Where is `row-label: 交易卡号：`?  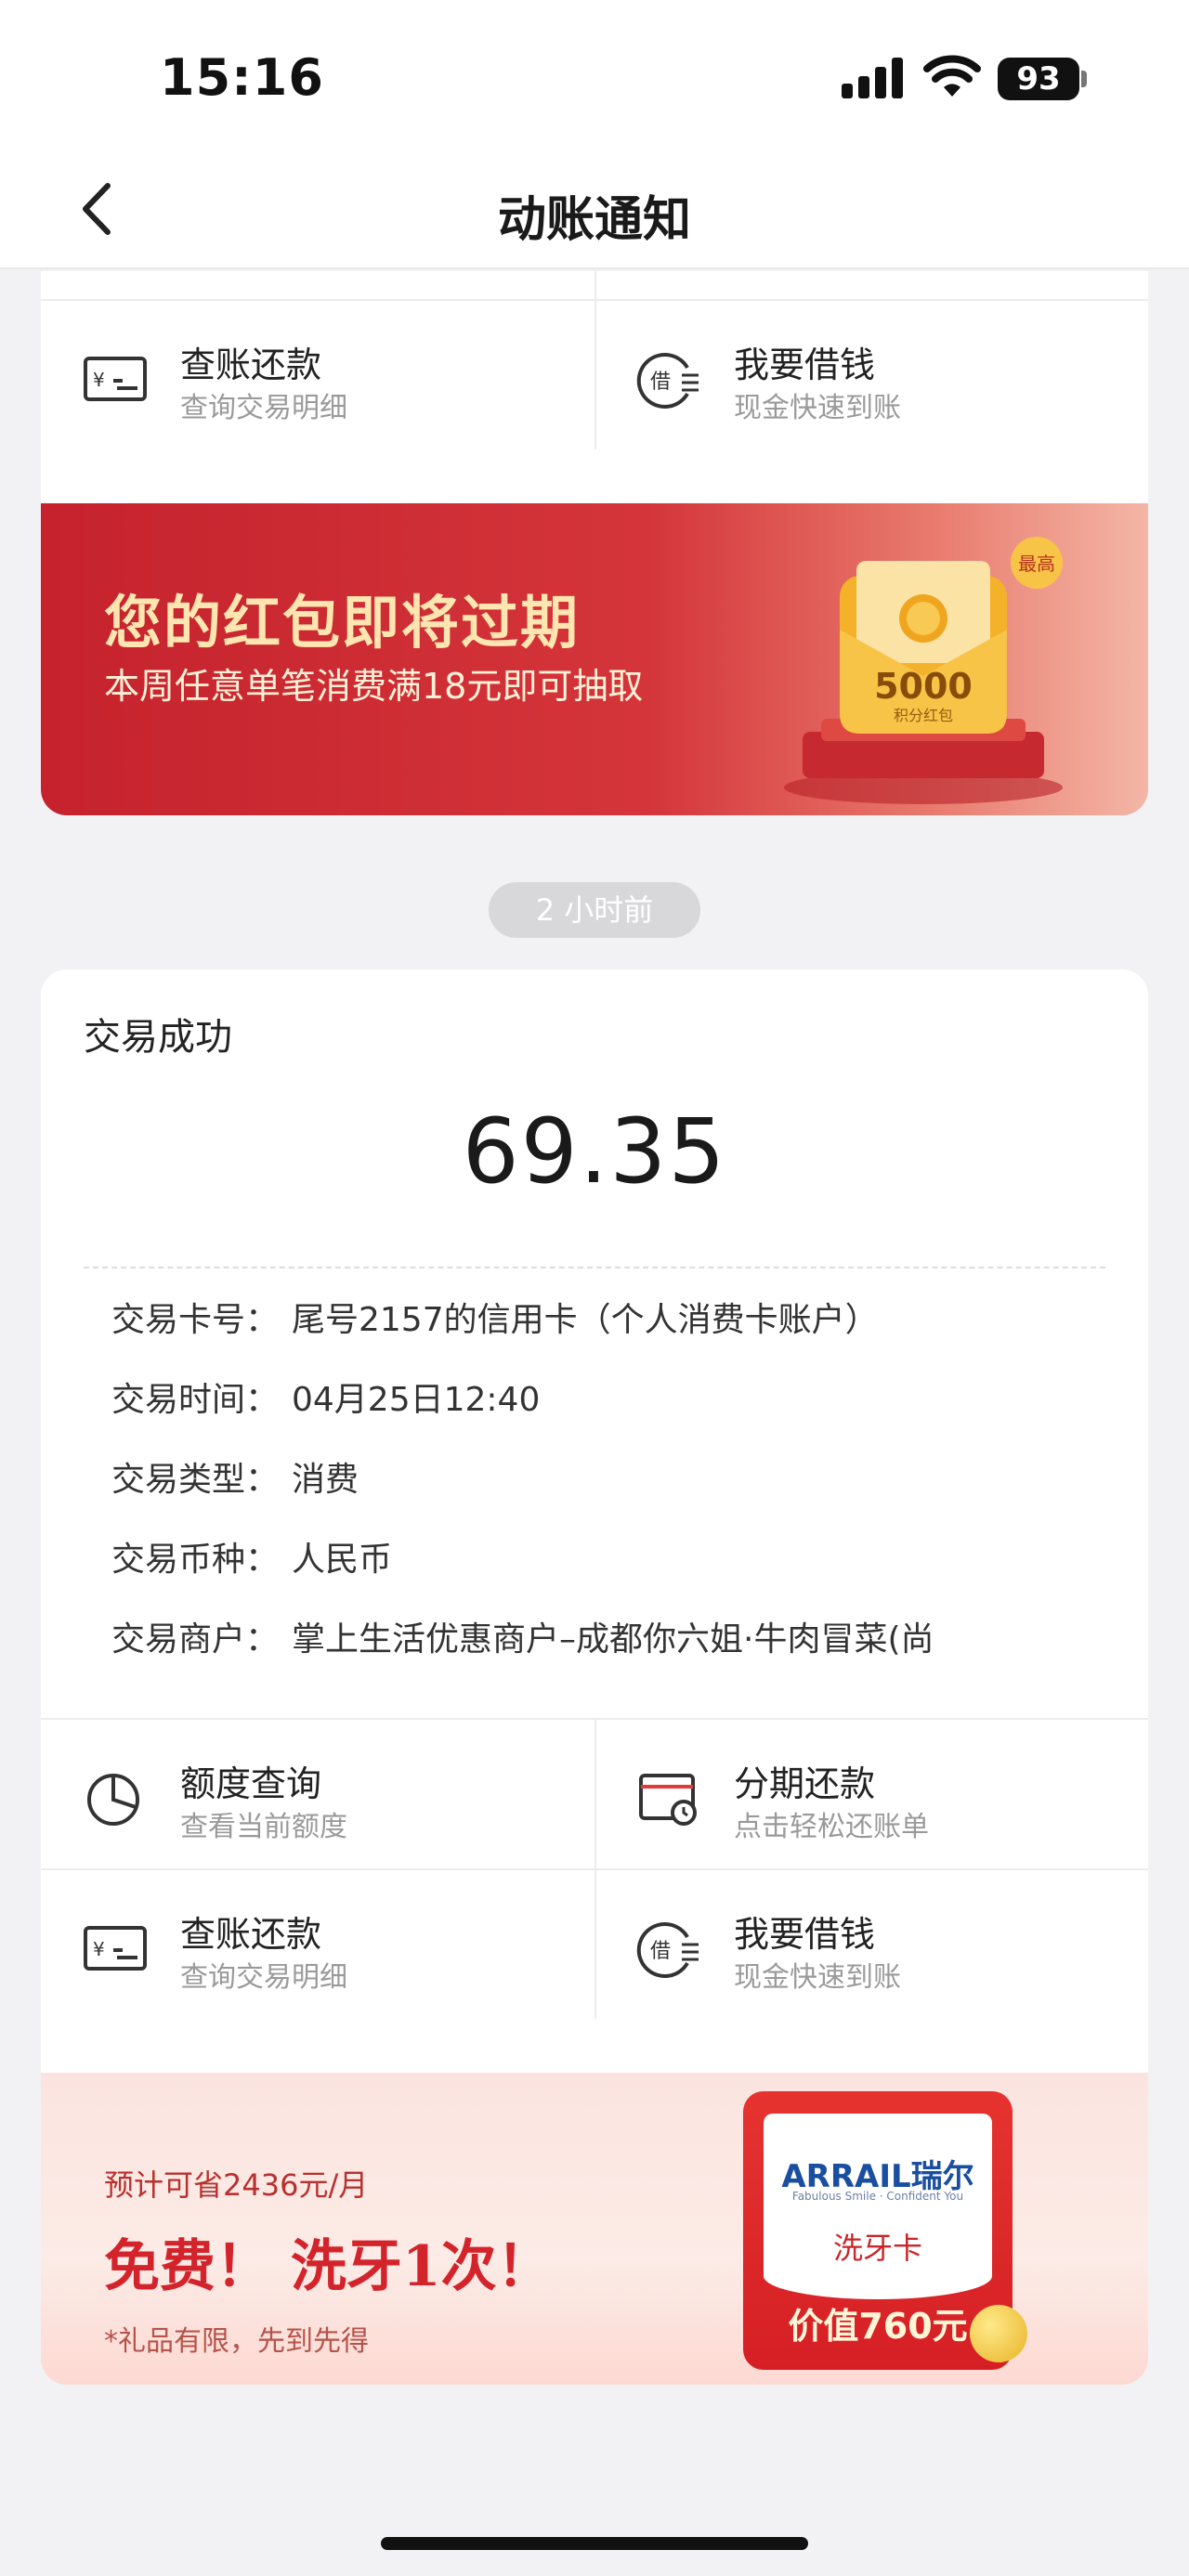 row-label: 交易卡号： is located at coordinates (195, 1320).